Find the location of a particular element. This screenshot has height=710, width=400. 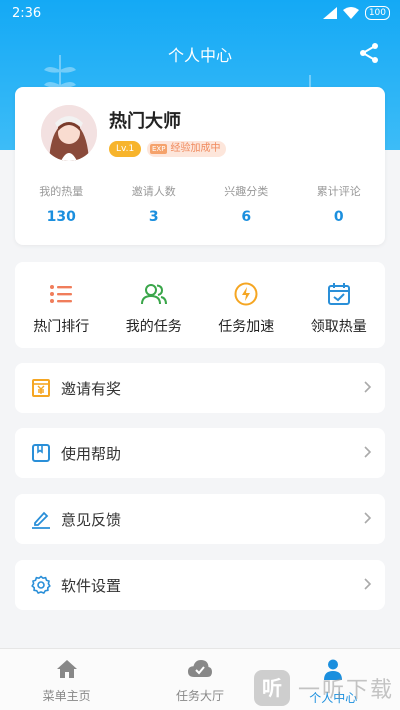

quick-actions-card: 热门排行 我的任务 任务加速 领取热量 is located at coordinates (200, 305).